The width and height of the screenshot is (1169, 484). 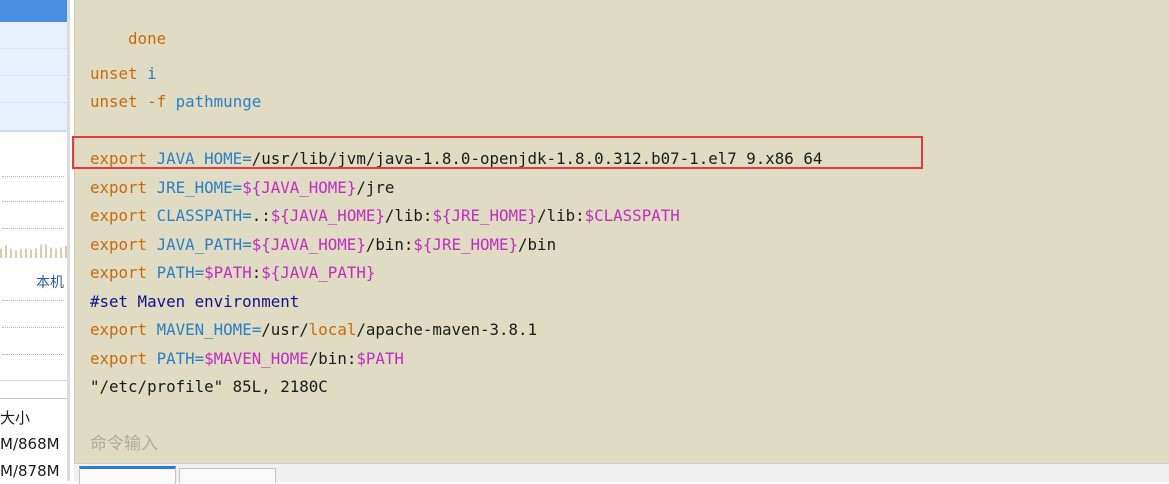 What do you see at coordinates (109, 301) in the screenshot?
I see `comment: #set` at bounding box center [109, 301].